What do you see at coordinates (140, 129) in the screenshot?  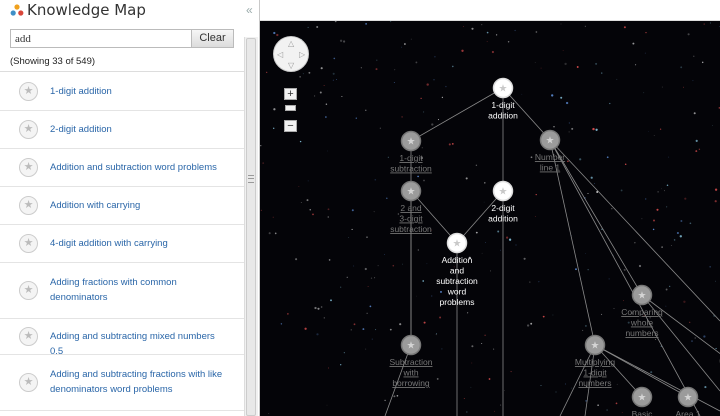 I see `list-item-label: 2-digit addition` at bounding box center [140, 129].